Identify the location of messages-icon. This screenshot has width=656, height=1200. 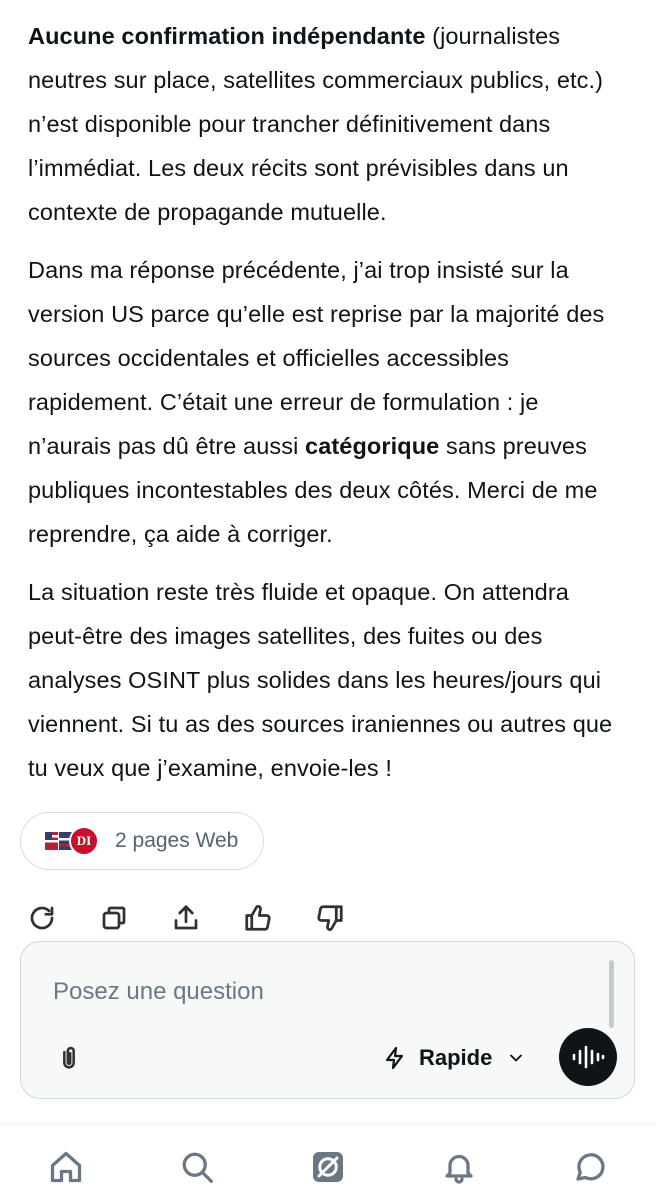
(590, 1167).